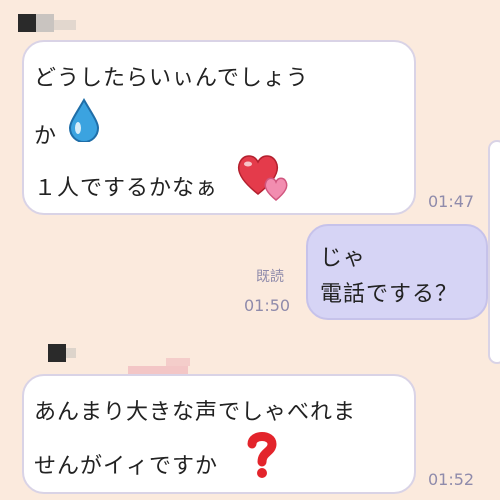 The image size is (500, 500). I want to click on message-line: か, so click(46, 136).